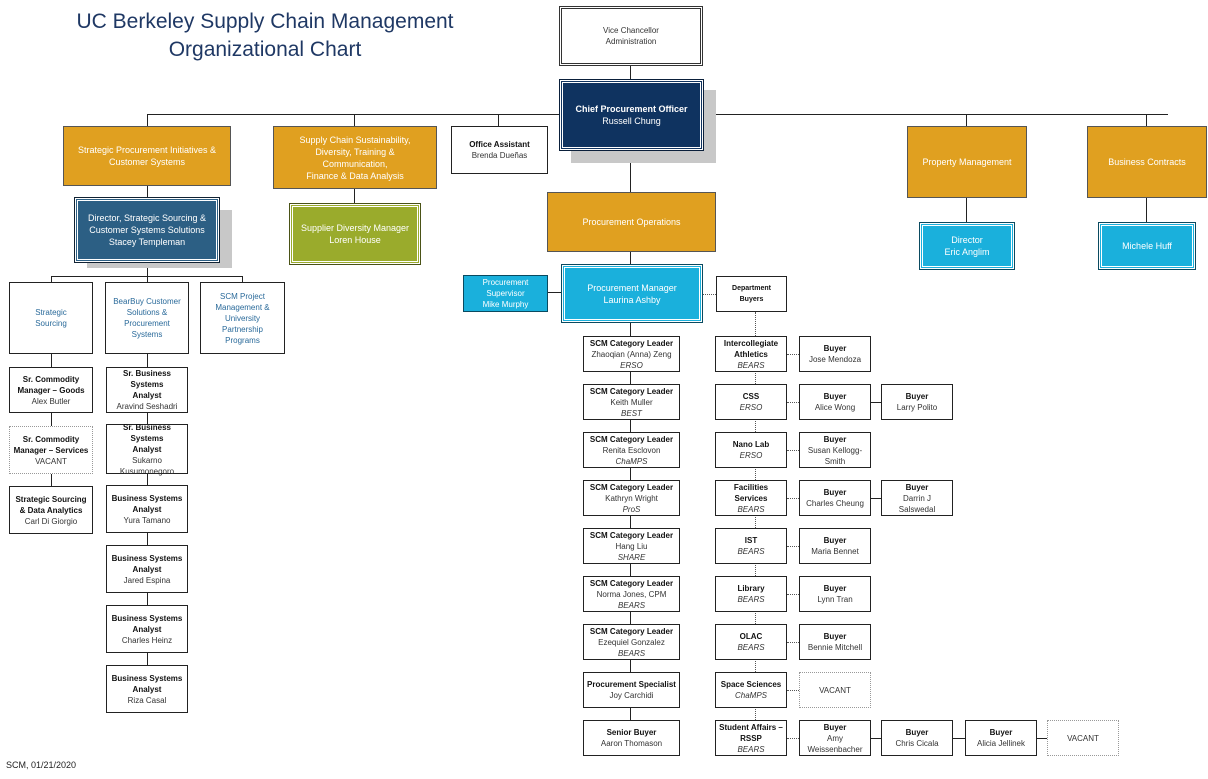  I want to click on buyer-box: Buyer Darrin J Salswedal, so click(917, 498).